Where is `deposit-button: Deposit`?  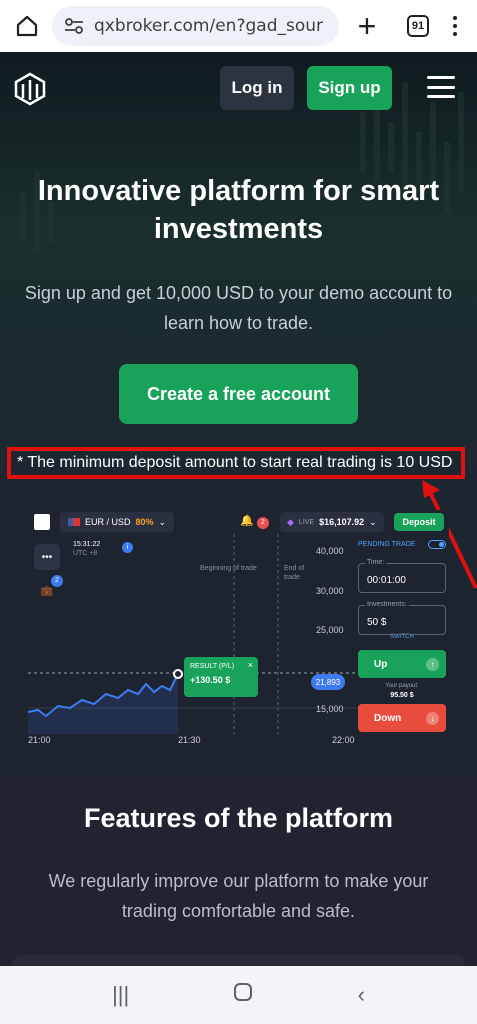 deposit-button: Deposit is located at coordinates (419, 522).